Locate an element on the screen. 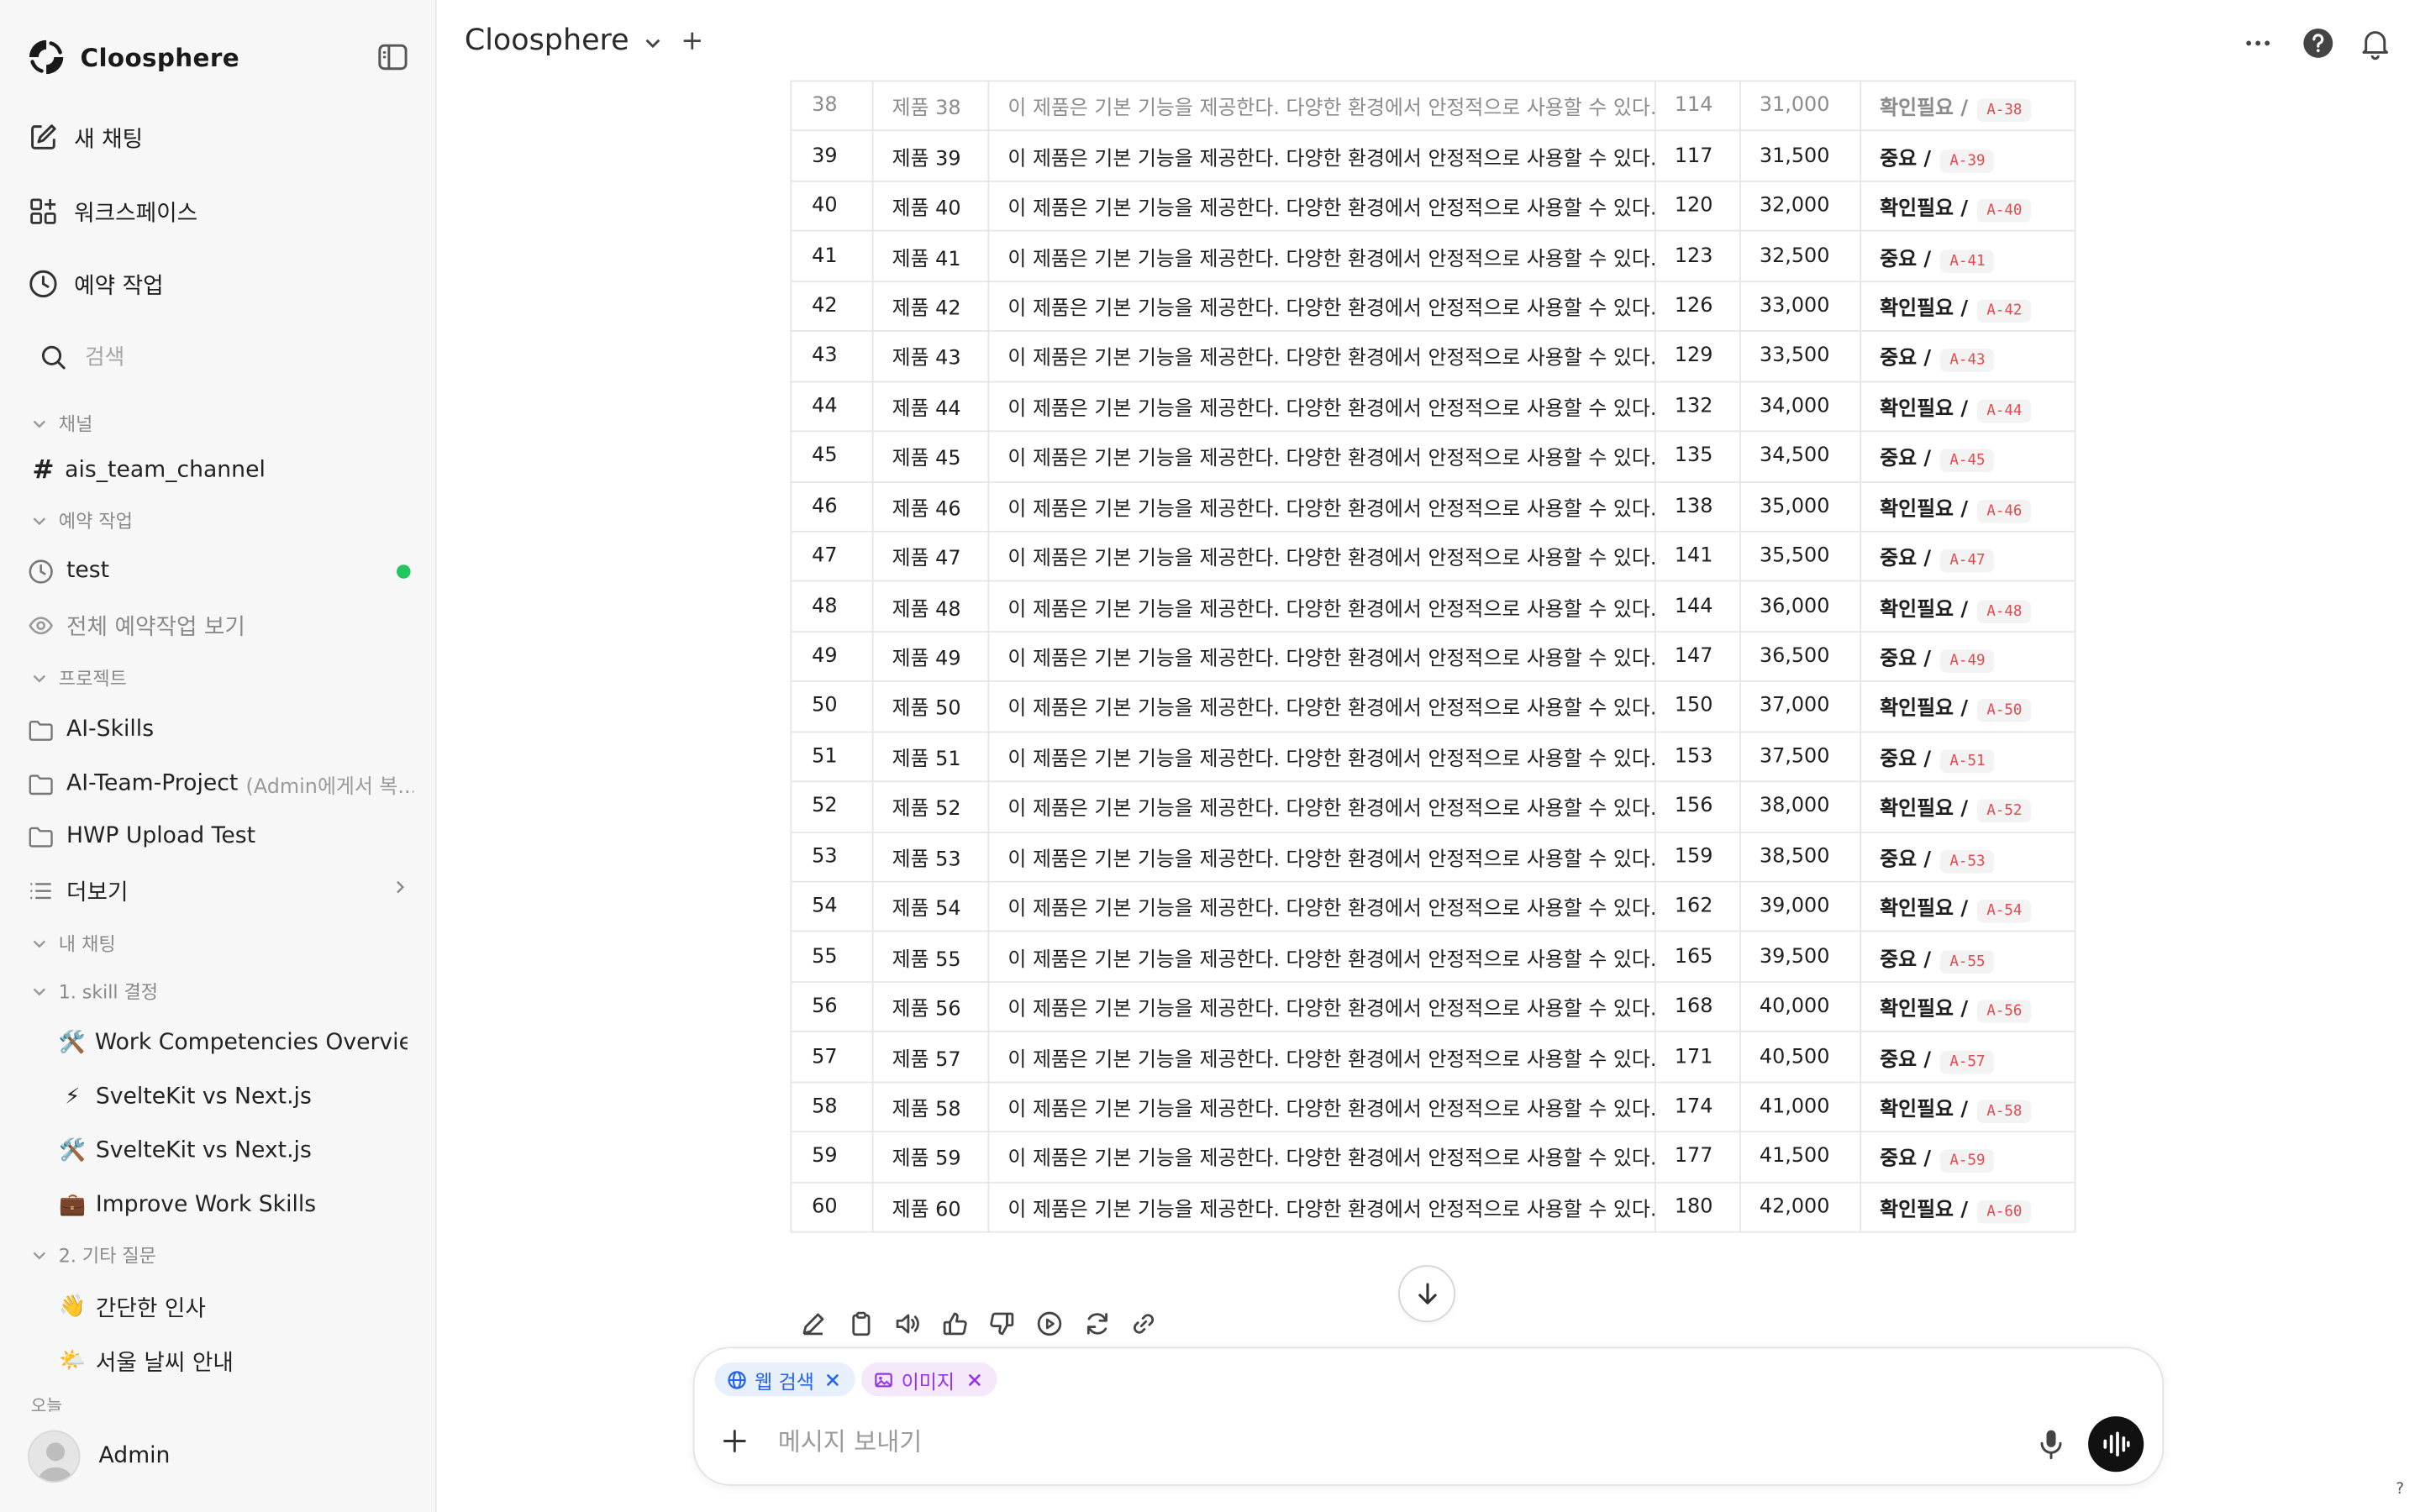 The height and width of the screenshot is (1512, 2420). chat-item: 🛠️ Work Competencies Overvie is located at coordinates (233, 1043).